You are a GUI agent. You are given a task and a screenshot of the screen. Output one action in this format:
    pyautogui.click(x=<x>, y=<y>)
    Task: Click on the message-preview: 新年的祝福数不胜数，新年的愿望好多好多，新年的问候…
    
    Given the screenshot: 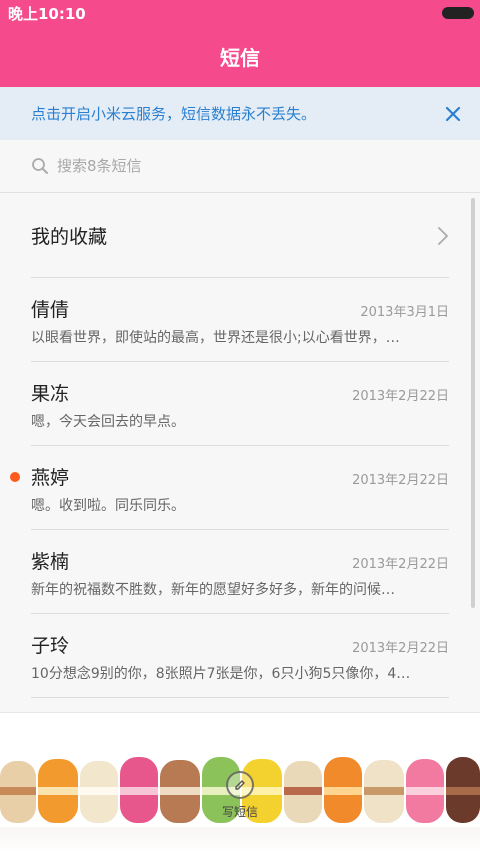 What is the action you would take?
    pyautogui.click(x=213, y=590)
    